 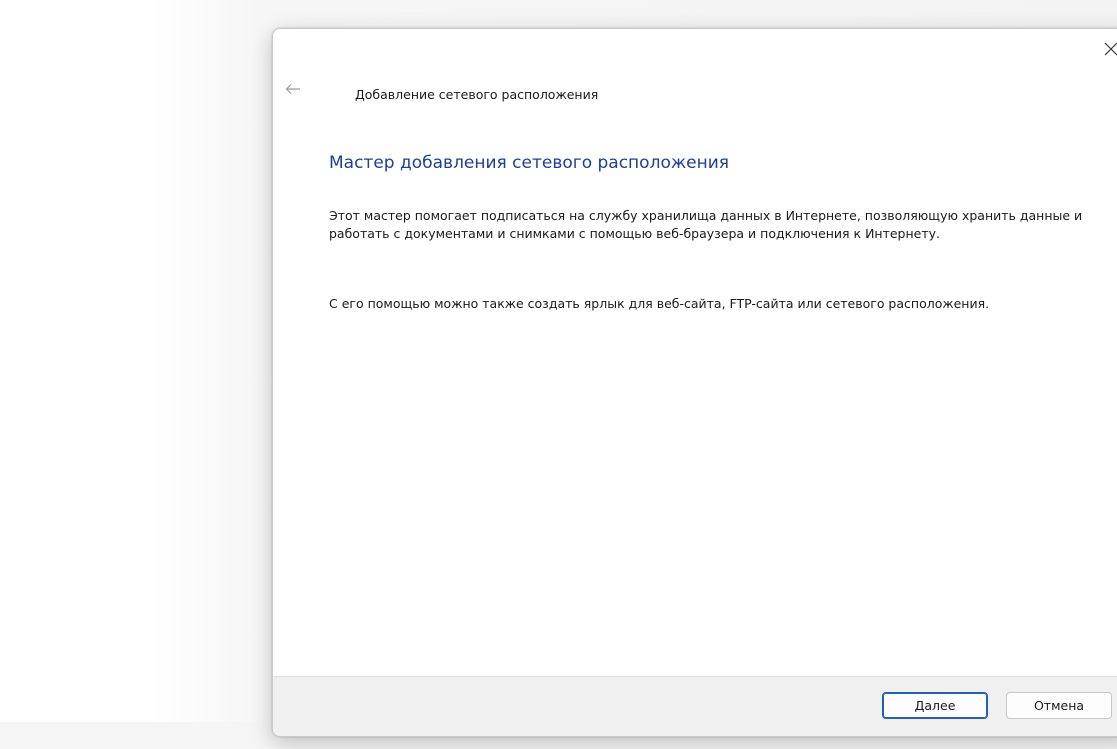 I want to click on next-button: Далее, so click(x=935, y=705).